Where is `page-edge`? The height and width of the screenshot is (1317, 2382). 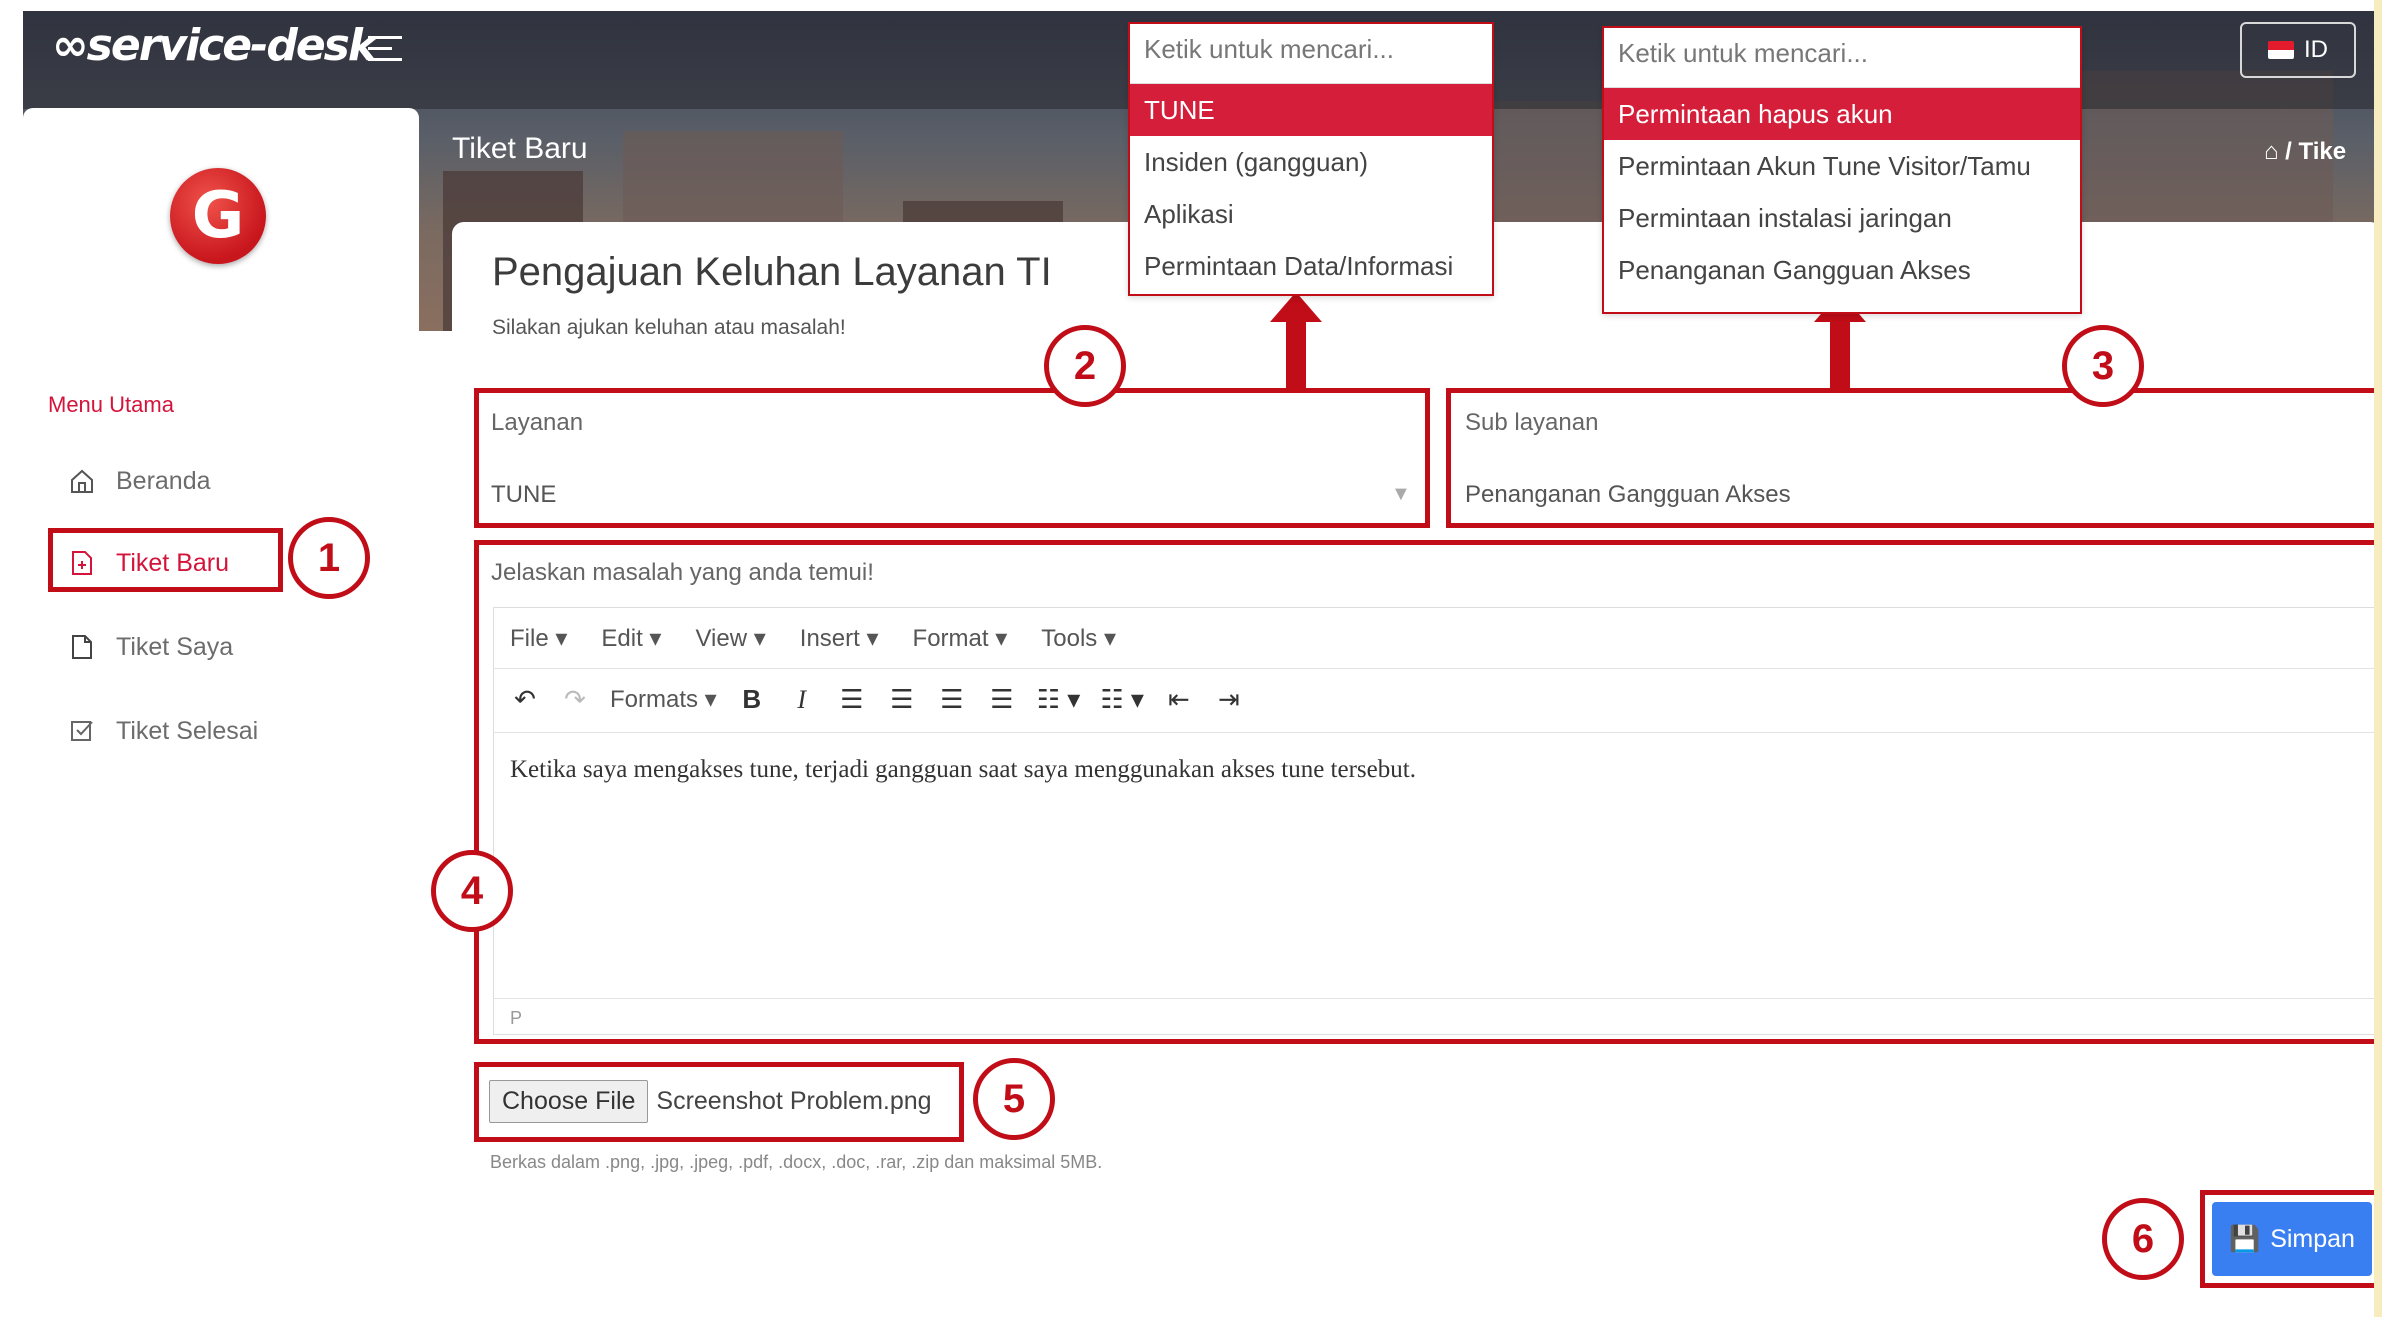
page-edge is located at coordinates (2378, 658).